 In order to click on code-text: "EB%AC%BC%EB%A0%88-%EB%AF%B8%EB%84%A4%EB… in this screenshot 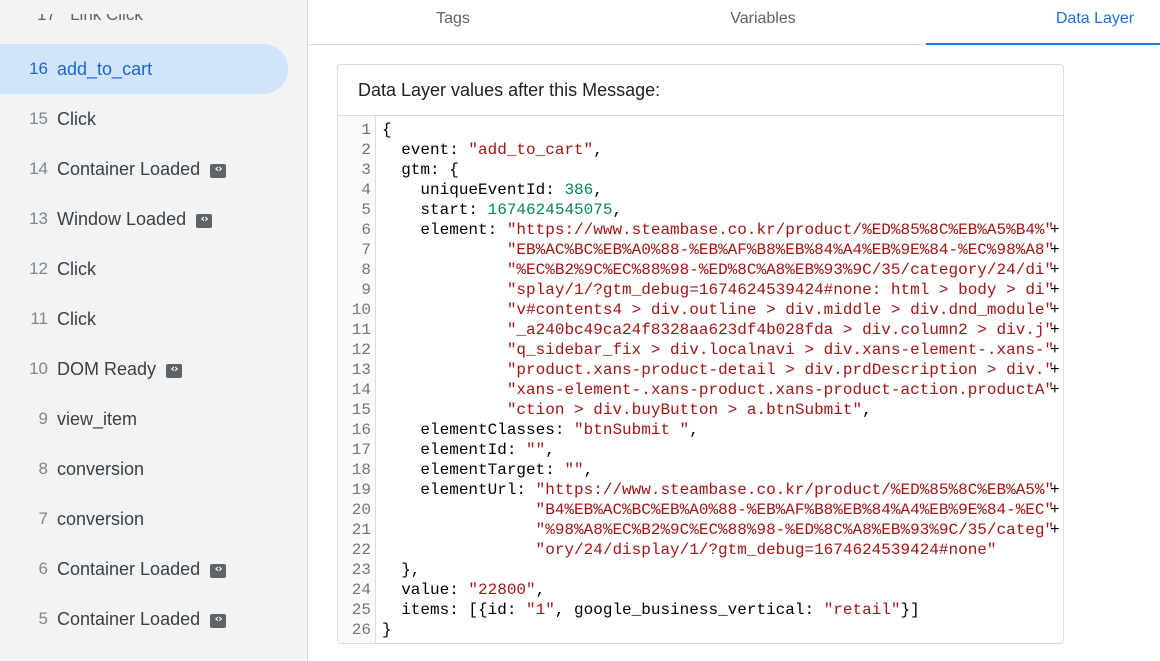, I will do `click(718, 250)`.